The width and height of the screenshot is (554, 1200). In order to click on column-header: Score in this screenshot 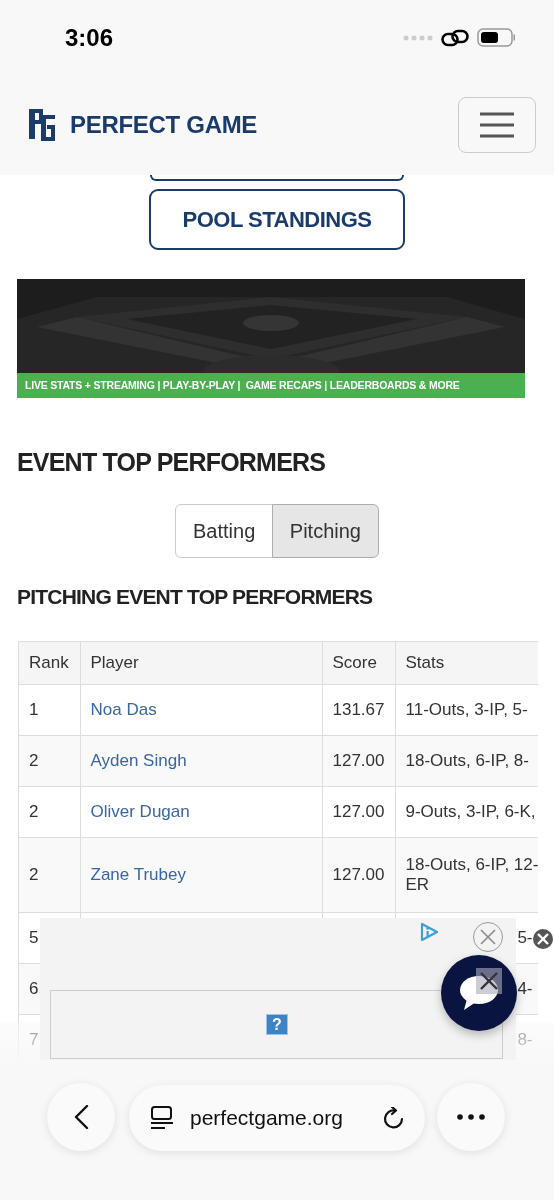, I will do `click(354, 662)`.